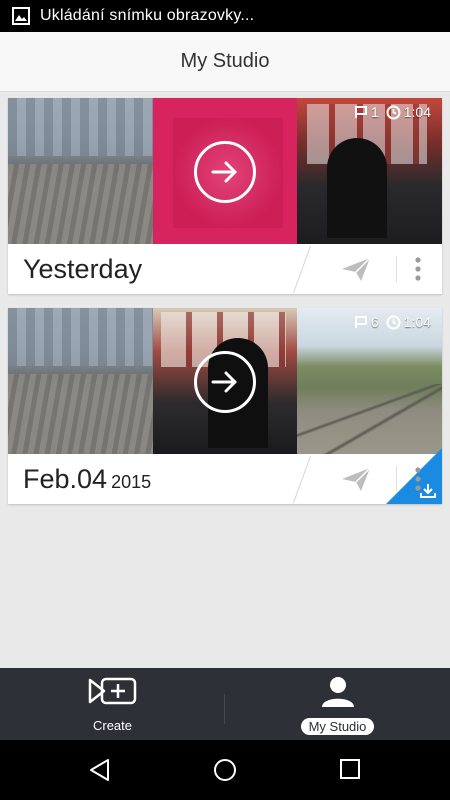 This screenshot has width=450, height=800. Describe the element at coordinates (112, 691) in the screenshot. I see `create-video-icon` at that location.